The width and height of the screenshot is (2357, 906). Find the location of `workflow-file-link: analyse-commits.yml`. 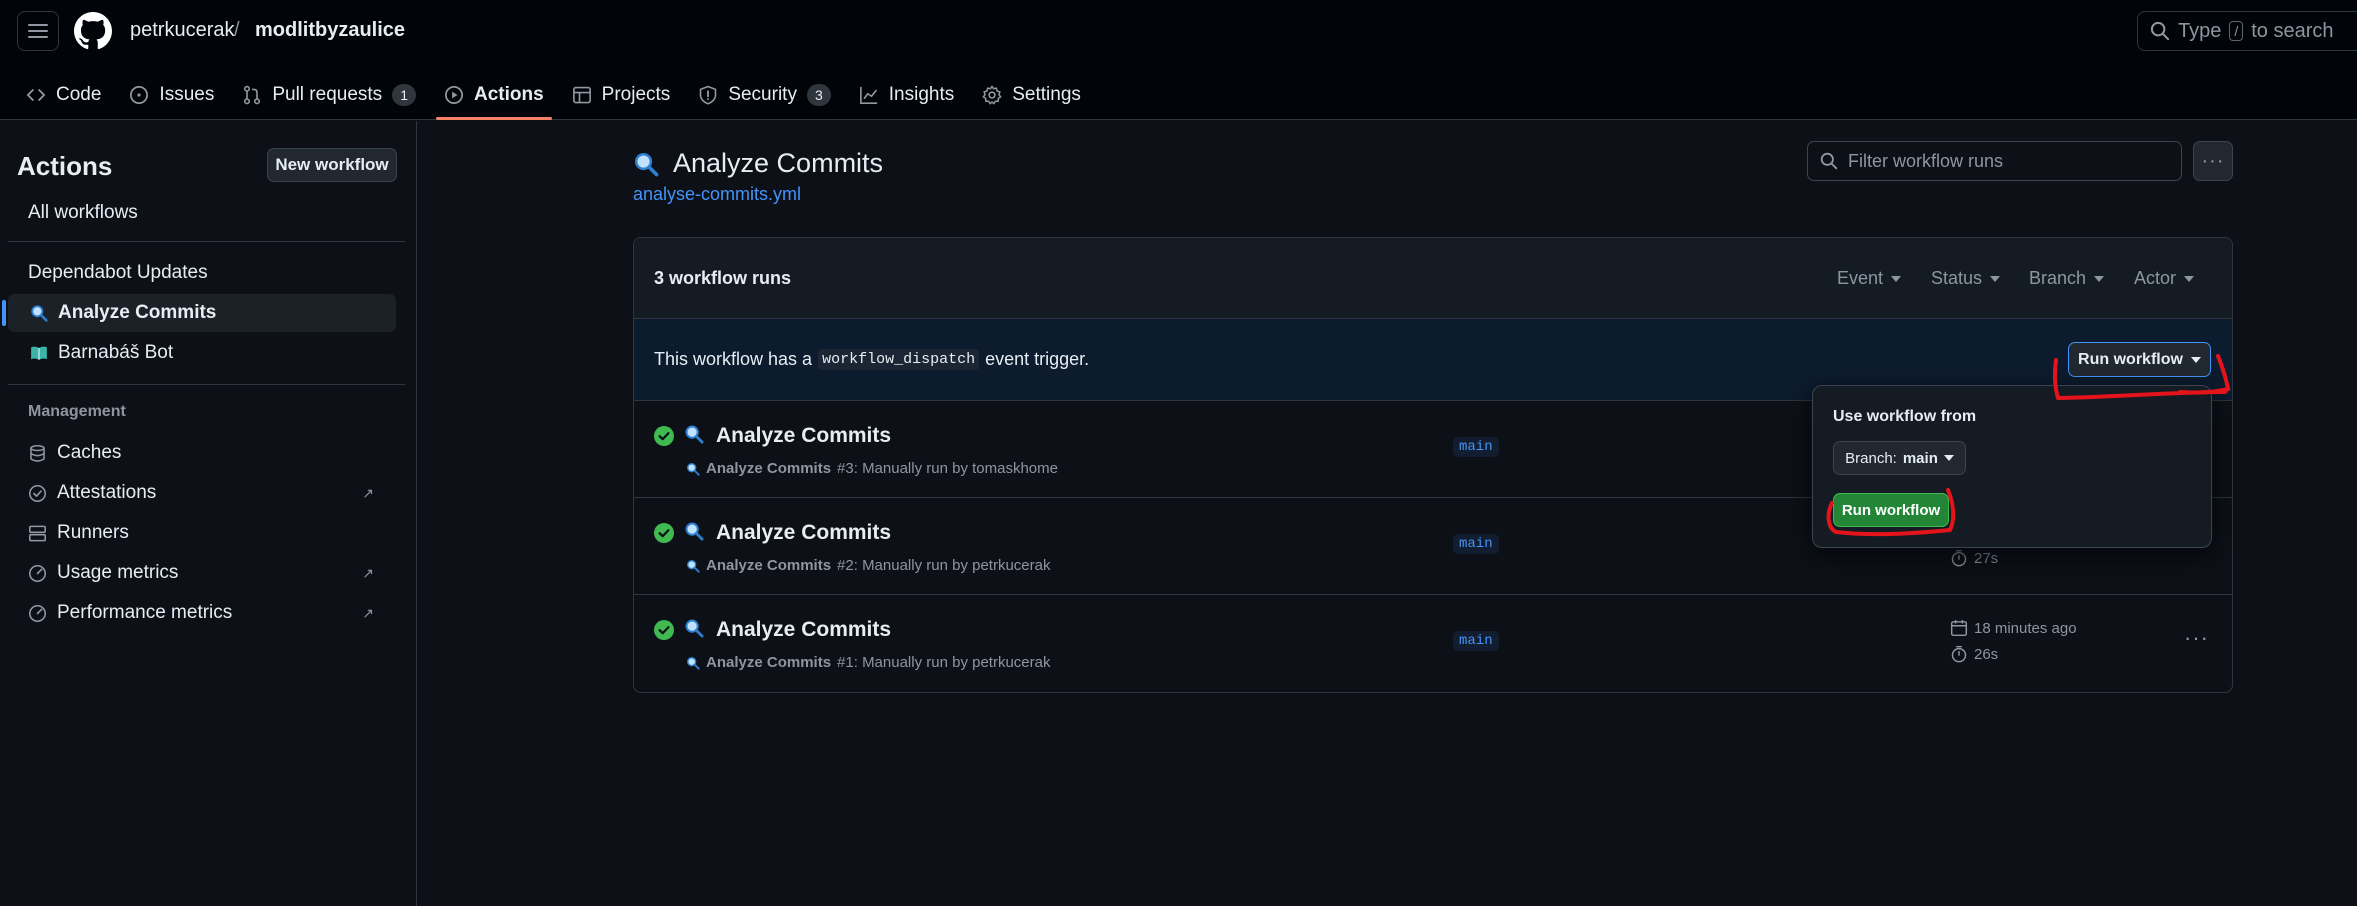

workflow-file-link: analyse-commits.yml is located at coordinates (717, 194).